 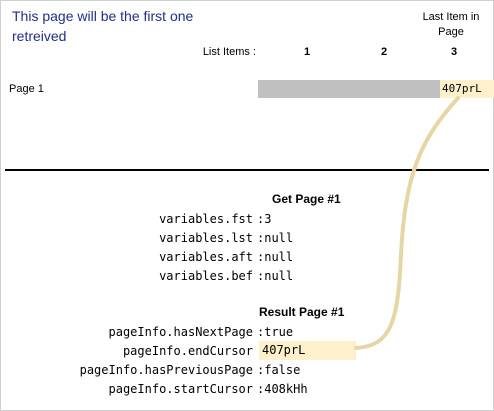 I want to click on variable-value: :3, so click(x=264, y=219).